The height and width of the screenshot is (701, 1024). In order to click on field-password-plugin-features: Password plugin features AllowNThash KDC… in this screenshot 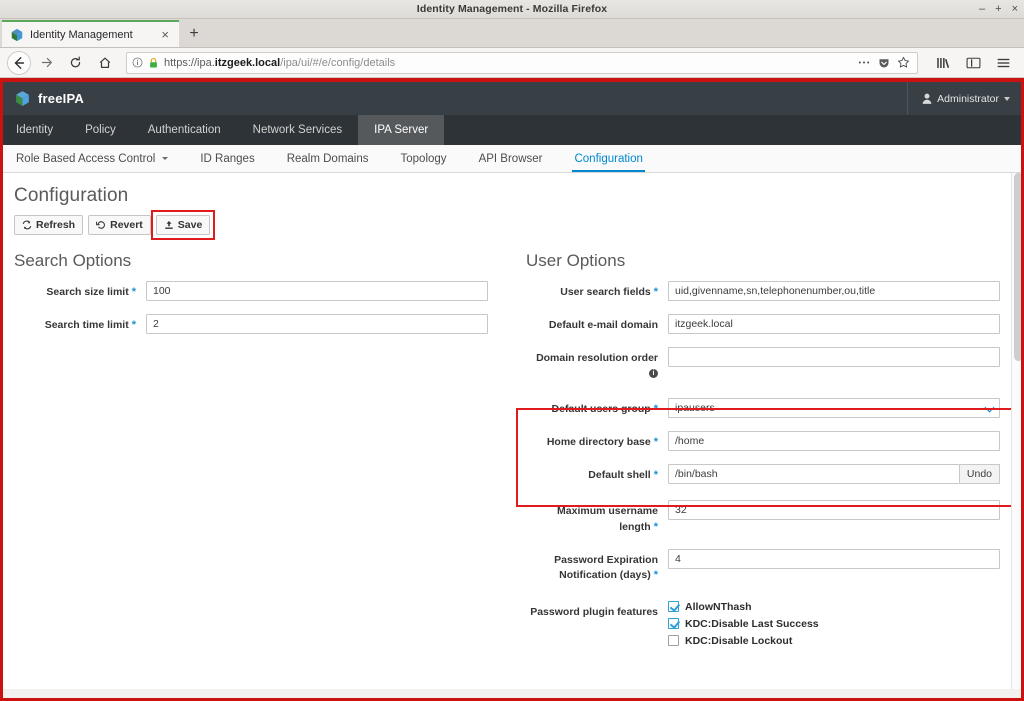, I will do `click(763, 626)`.